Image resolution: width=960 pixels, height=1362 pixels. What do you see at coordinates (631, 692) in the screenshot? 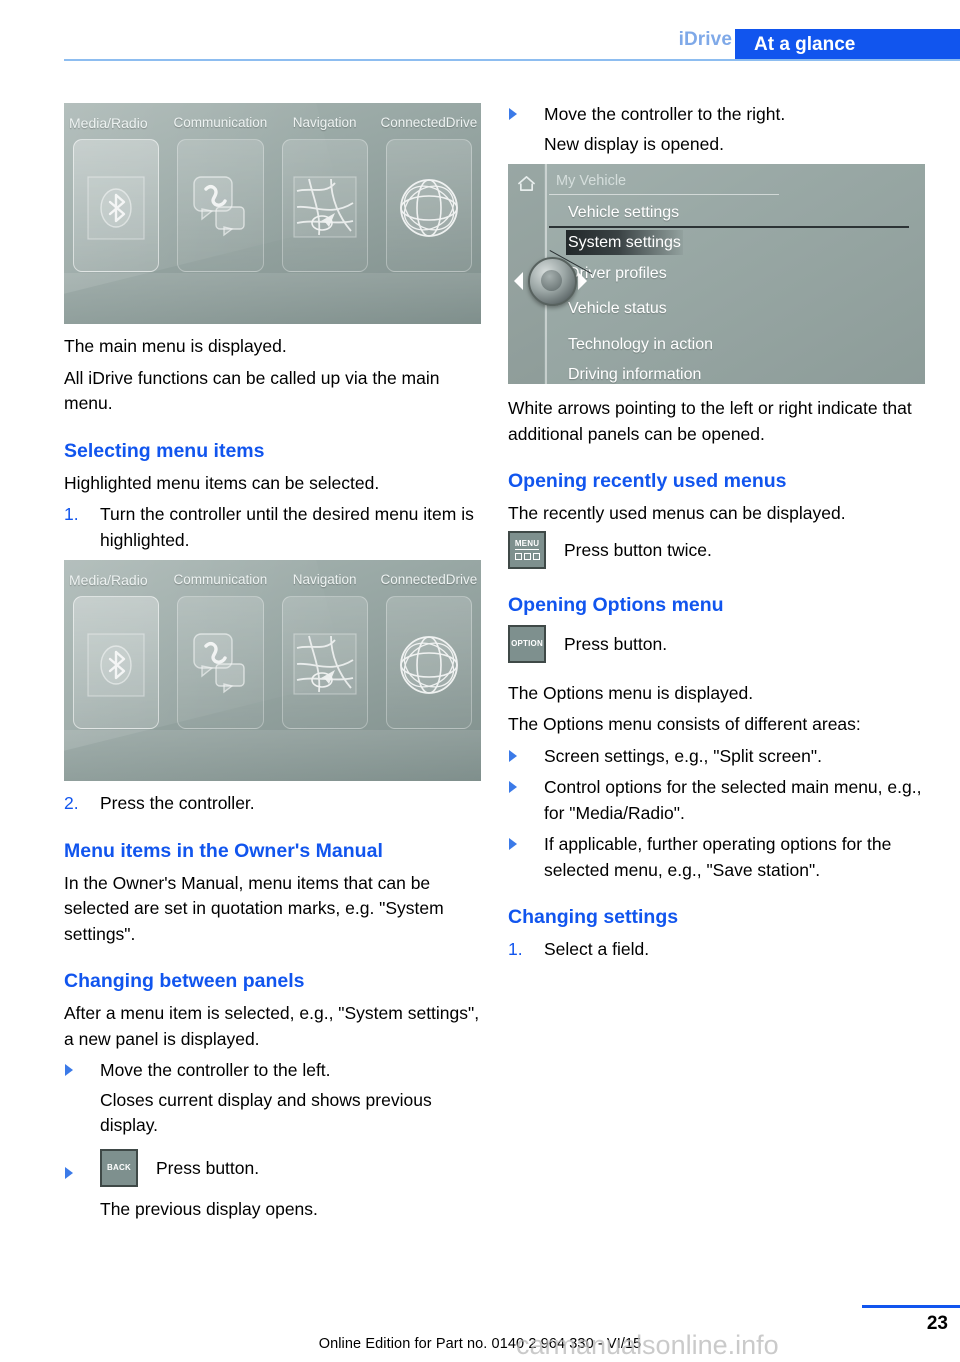
I see `paragraph-options-displayed: The Options menu is displayed.` at bounding box center [631, 692].